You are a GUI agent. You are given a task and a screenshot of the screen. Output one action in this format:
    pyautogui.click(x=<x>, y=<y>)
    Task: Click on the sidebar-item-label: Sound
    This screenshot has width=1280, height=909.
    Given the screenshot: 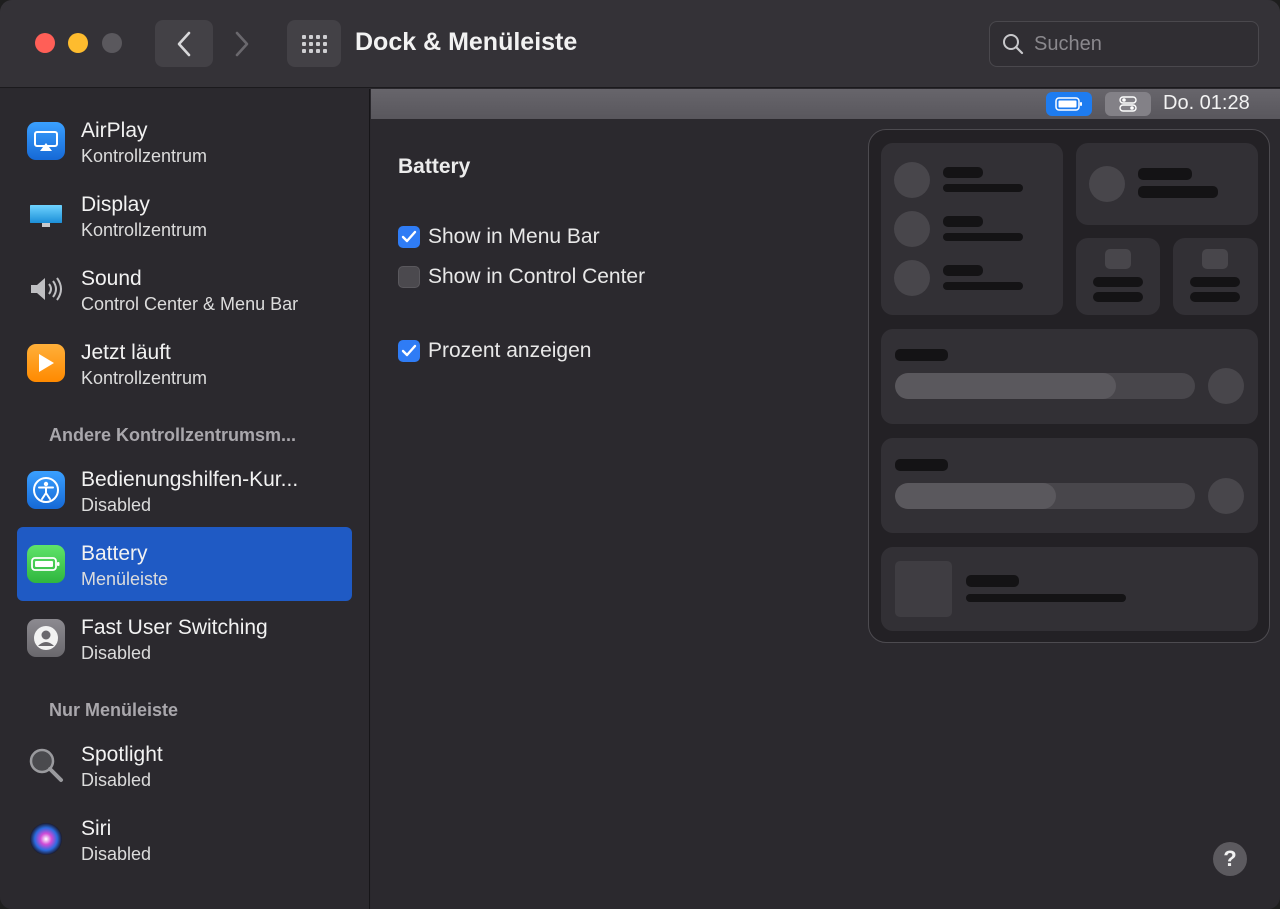 What is the action you would take?
    pyautogui.click(x=111, y=278)
    